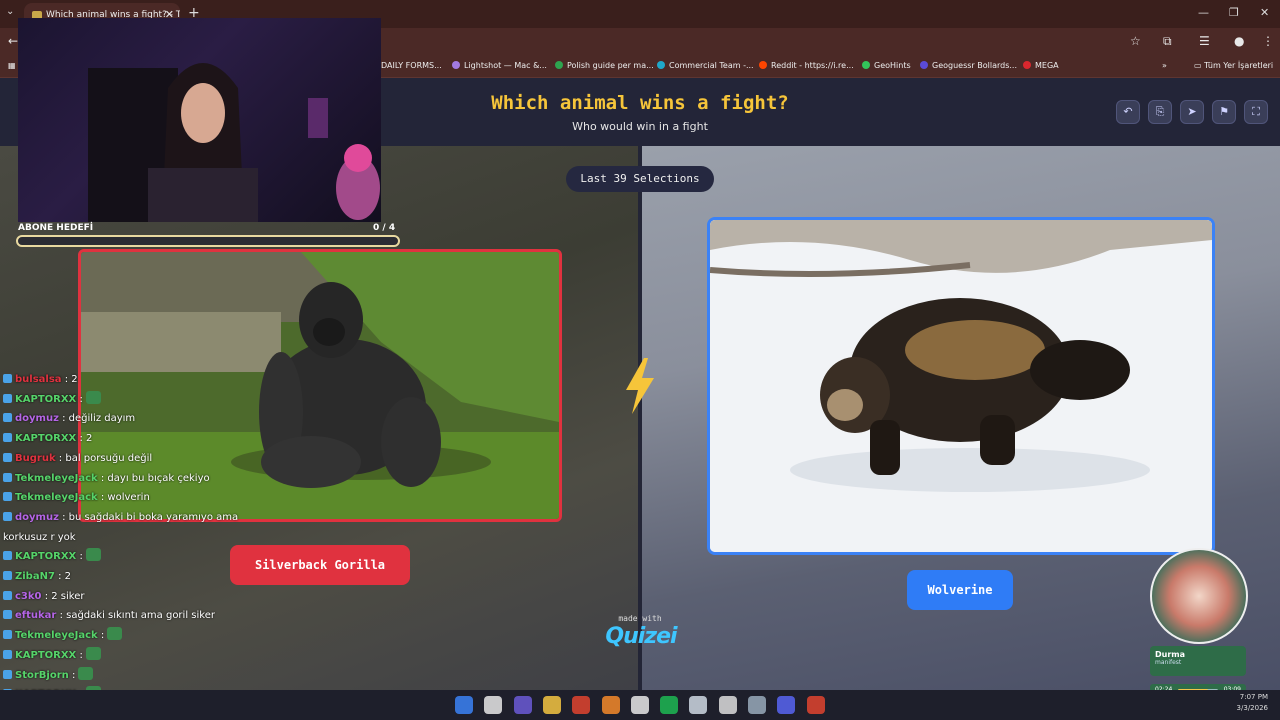  I want to click on chat-message: doymuz : değiliz dayım, so click(123, 419).